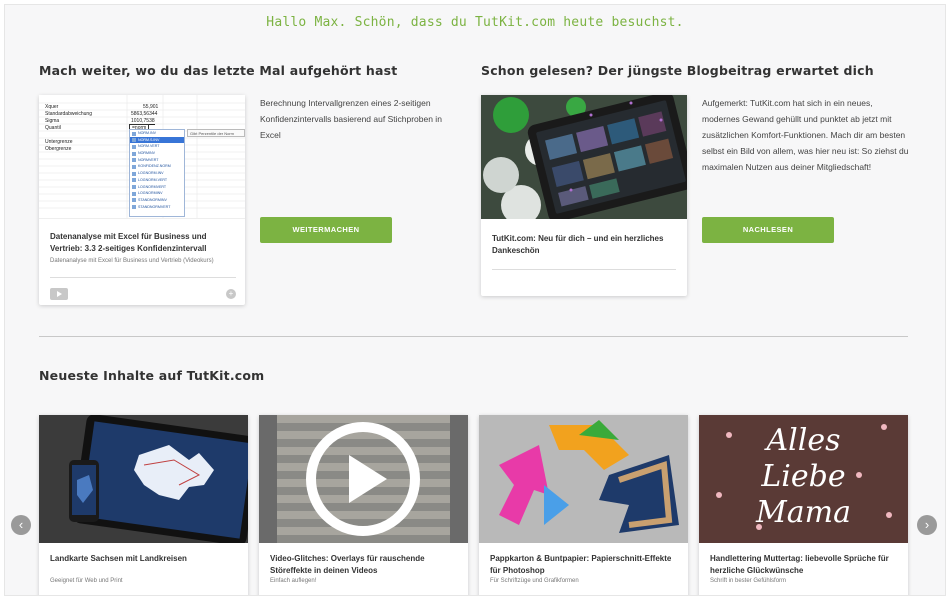 The image size is (950, 600). I want to click on card-image-glitch, so click(363, 479).